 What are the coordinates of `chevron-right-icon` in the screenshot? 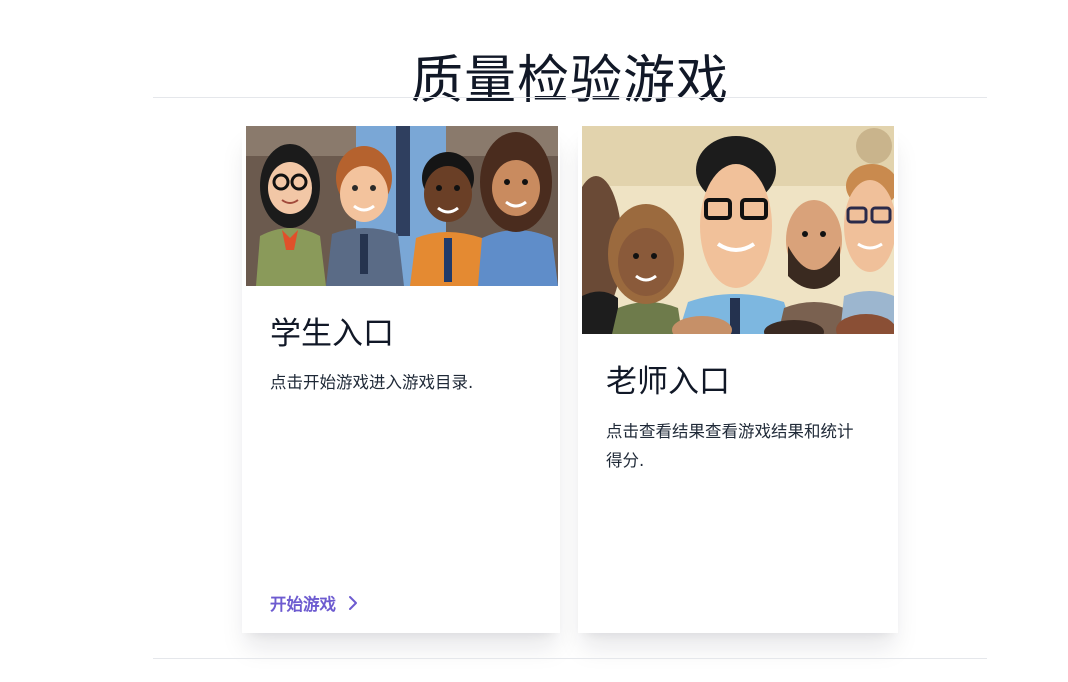 It's located at (353, 603).